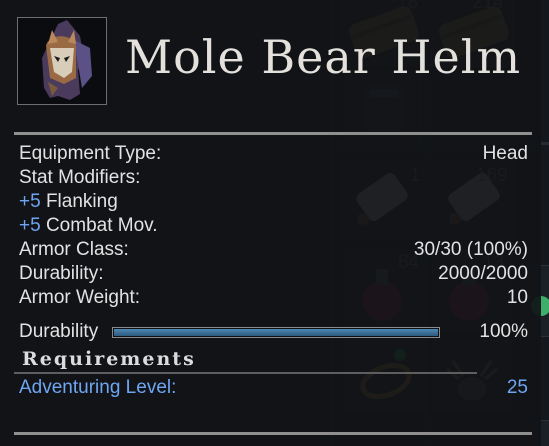  I want to click on footer-divider, so click(273, 433).